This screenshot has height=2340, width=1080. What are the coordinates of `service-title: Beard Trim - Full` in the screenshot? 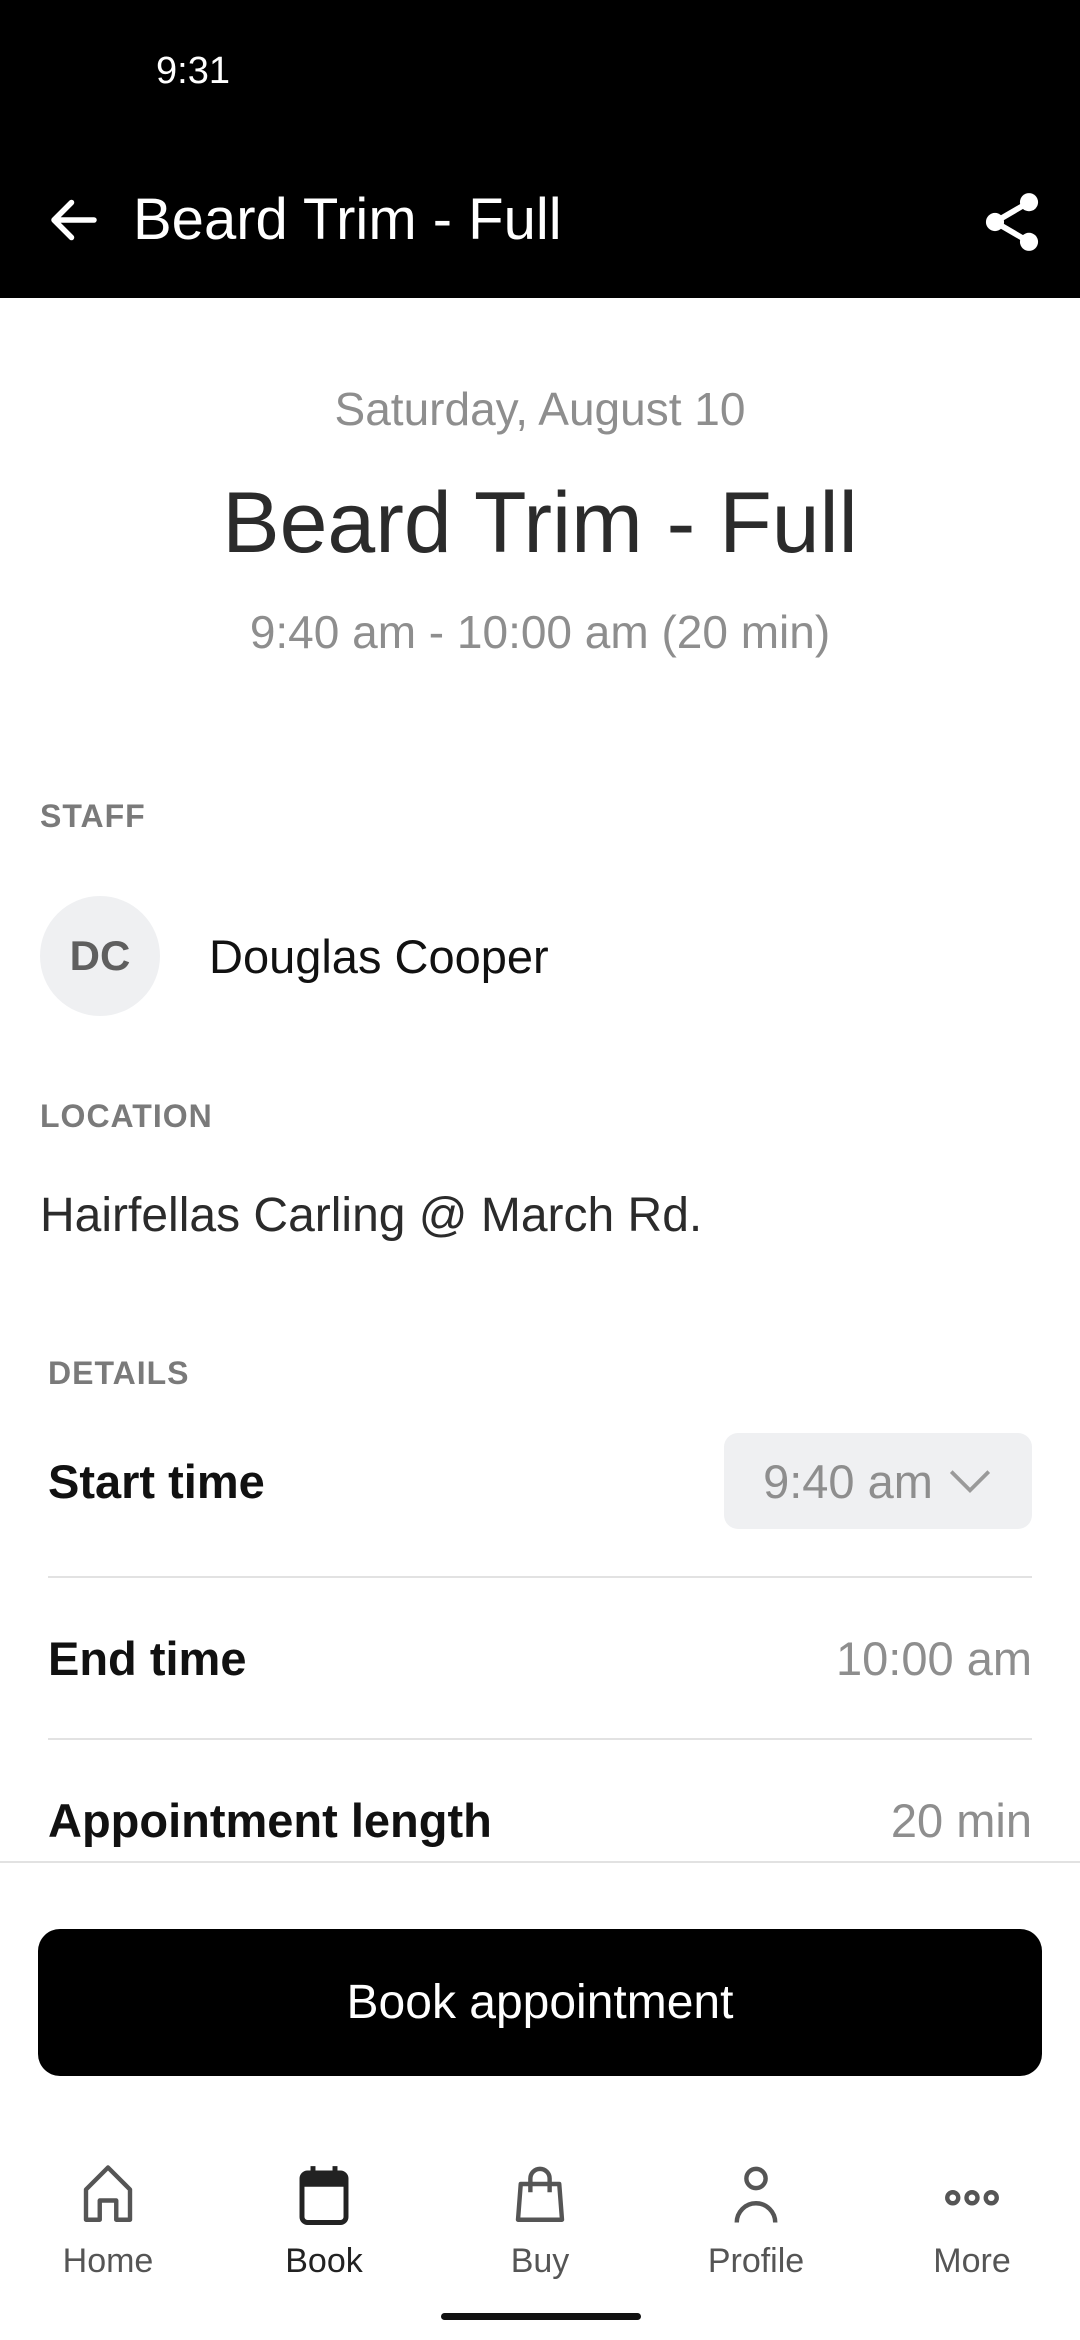 It's located at (540, 523).